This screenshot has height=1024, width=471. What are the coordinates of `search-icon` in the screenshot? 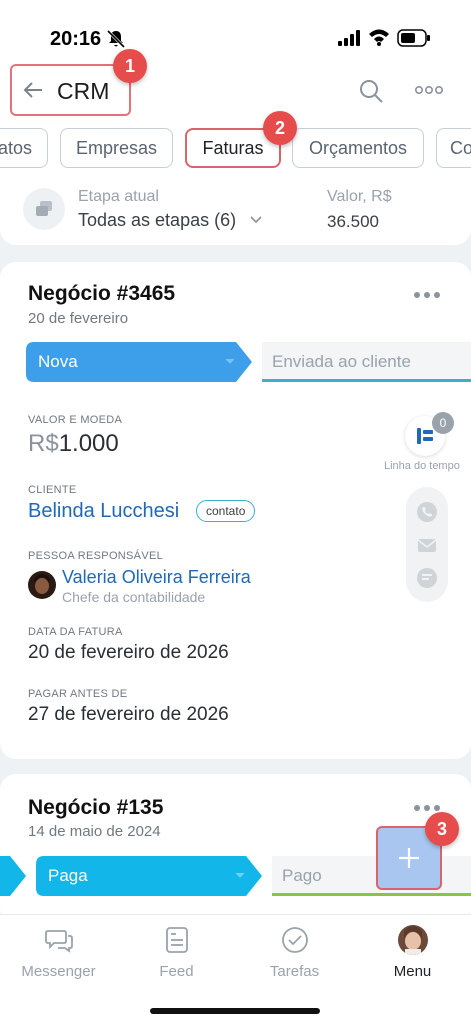 It's located at (371, 91).